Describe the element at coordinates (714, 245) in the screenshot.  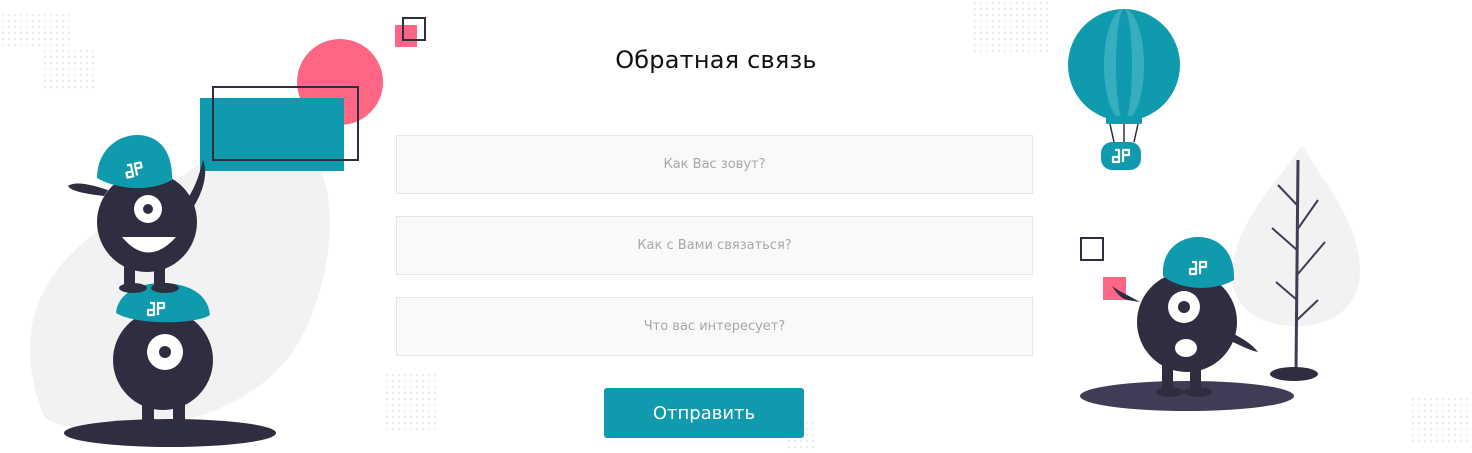
I see `contact-input` at that location.